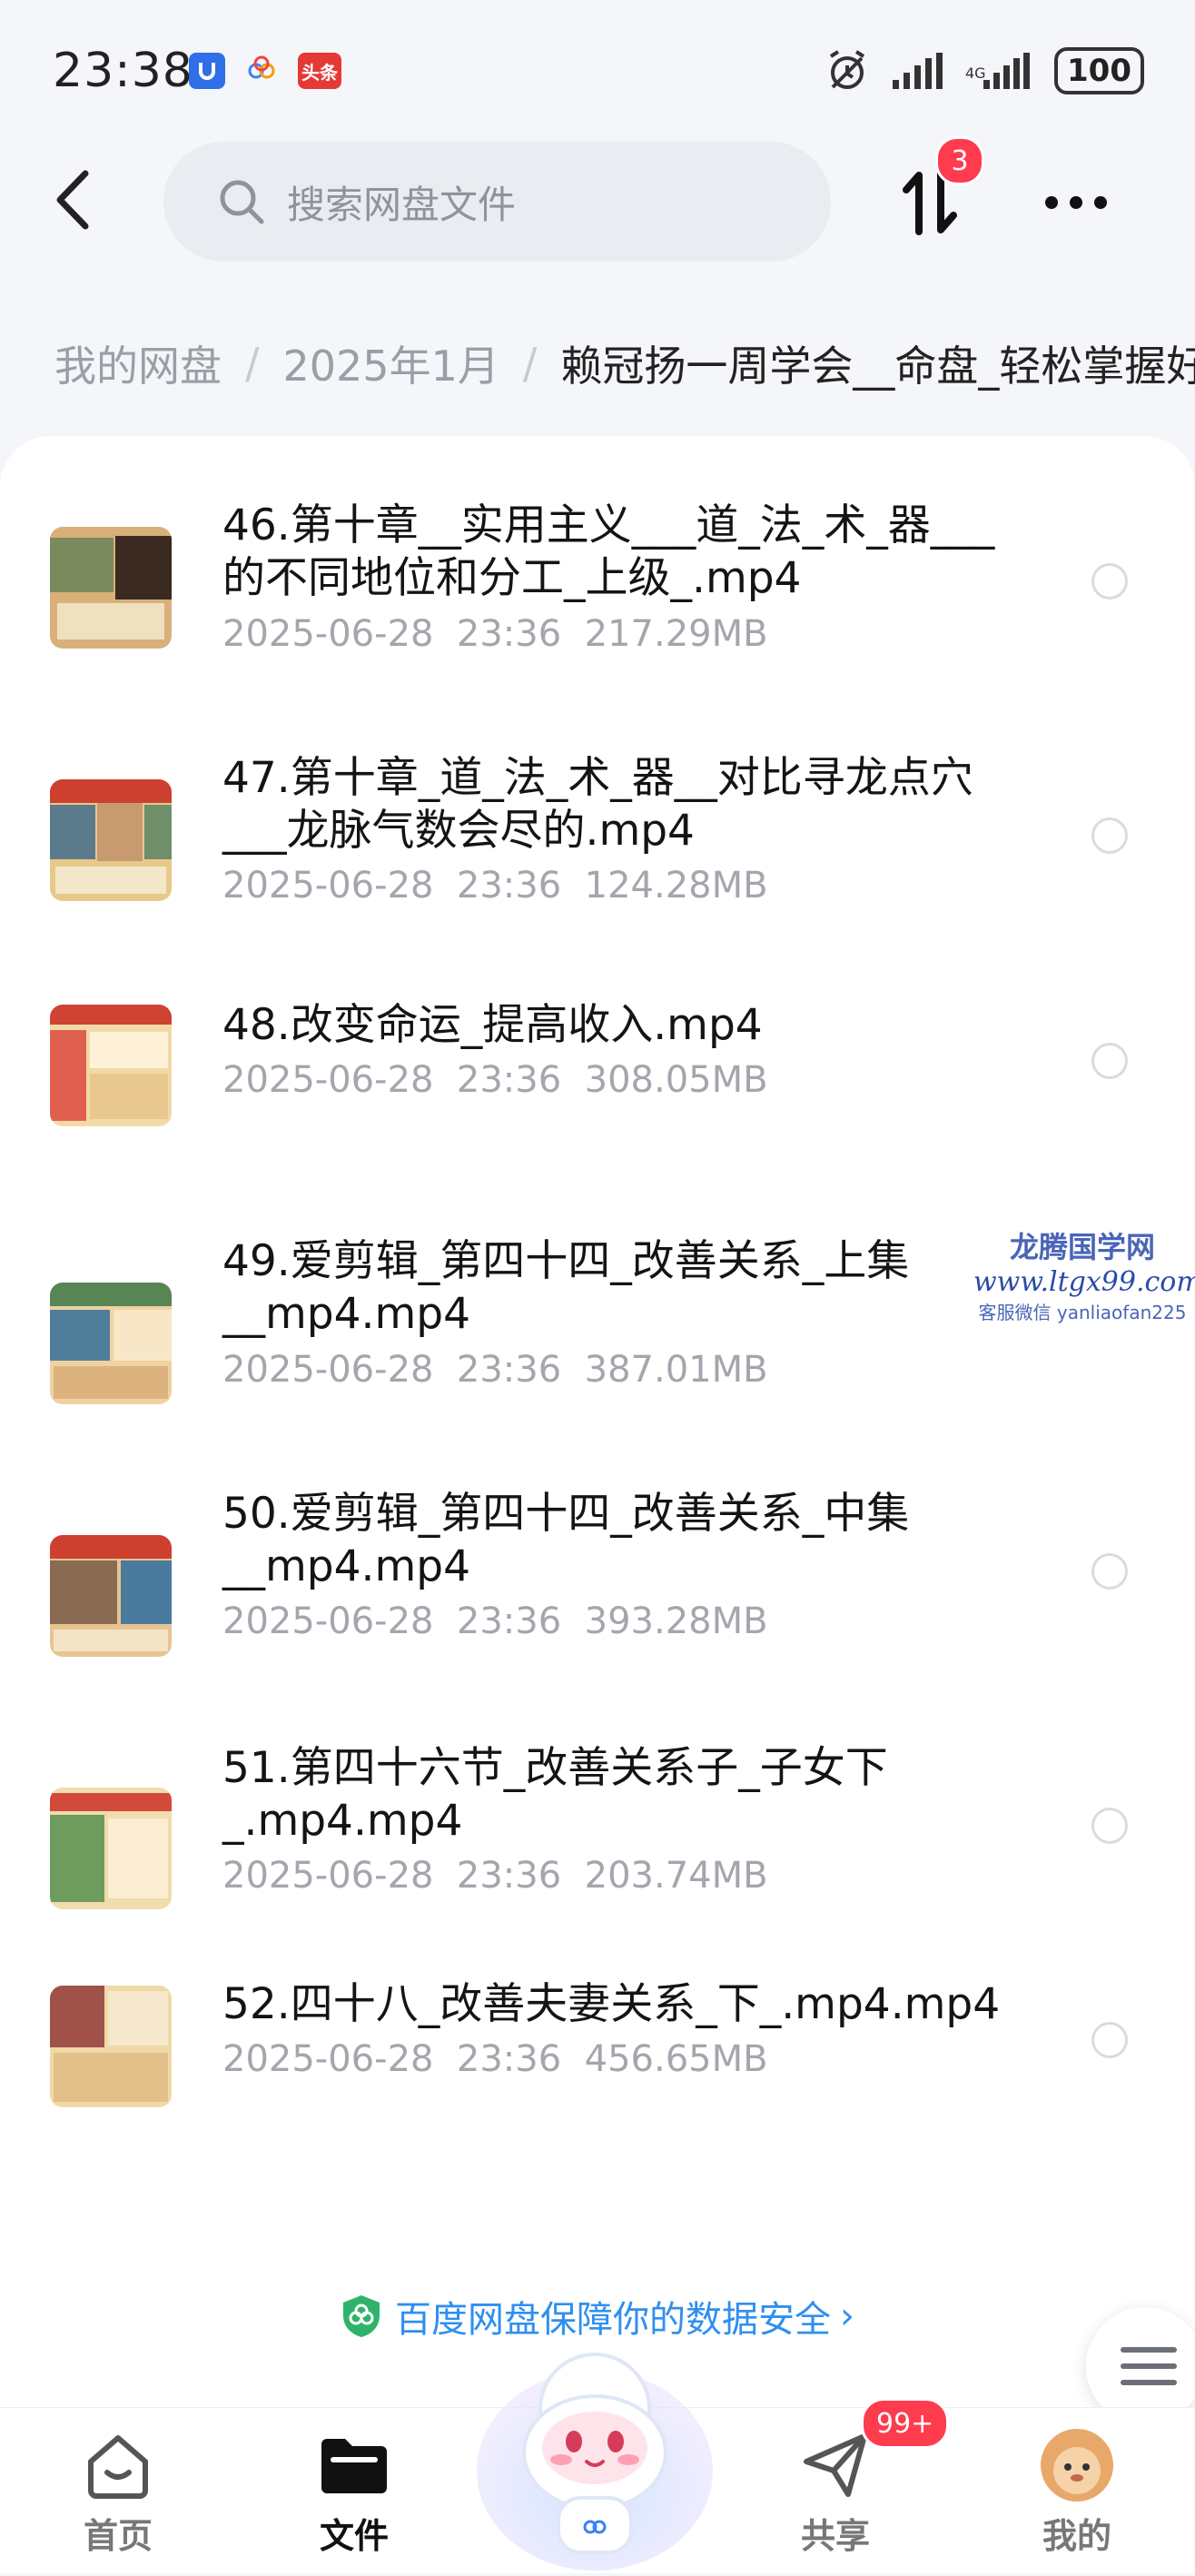  I want to click on file-meta: 2025-06-28 23:36 393.28MB, so click(495, 1621).